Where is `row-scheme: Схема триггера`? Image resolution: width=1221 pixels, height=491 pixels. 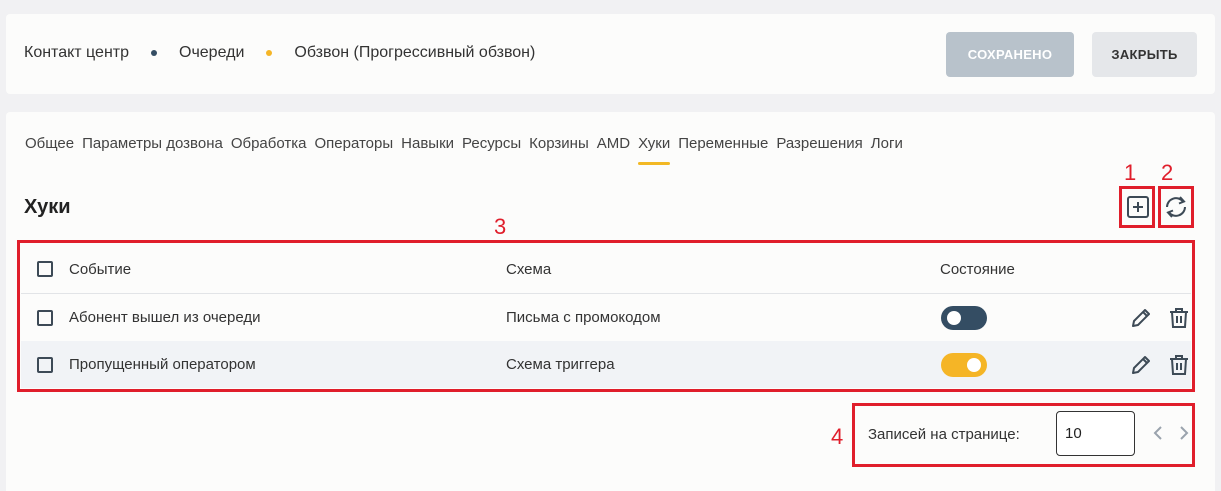
row-scheme: Схема триггера is located at coordinates (560, 364).